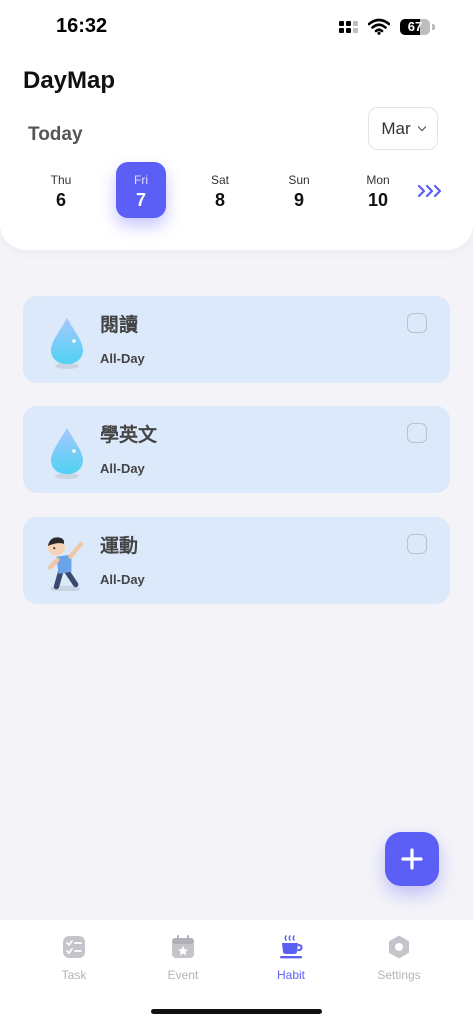  I want to click on battery-nub, so click(433, 26).